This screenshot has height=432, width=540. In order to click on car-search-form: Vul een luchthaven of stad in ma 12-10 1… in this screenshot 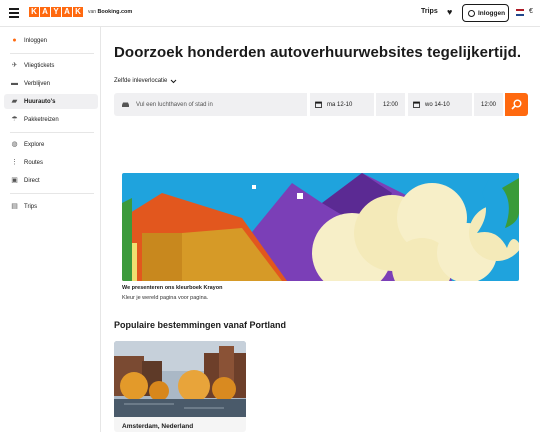, I will do `click(321, 104)`.